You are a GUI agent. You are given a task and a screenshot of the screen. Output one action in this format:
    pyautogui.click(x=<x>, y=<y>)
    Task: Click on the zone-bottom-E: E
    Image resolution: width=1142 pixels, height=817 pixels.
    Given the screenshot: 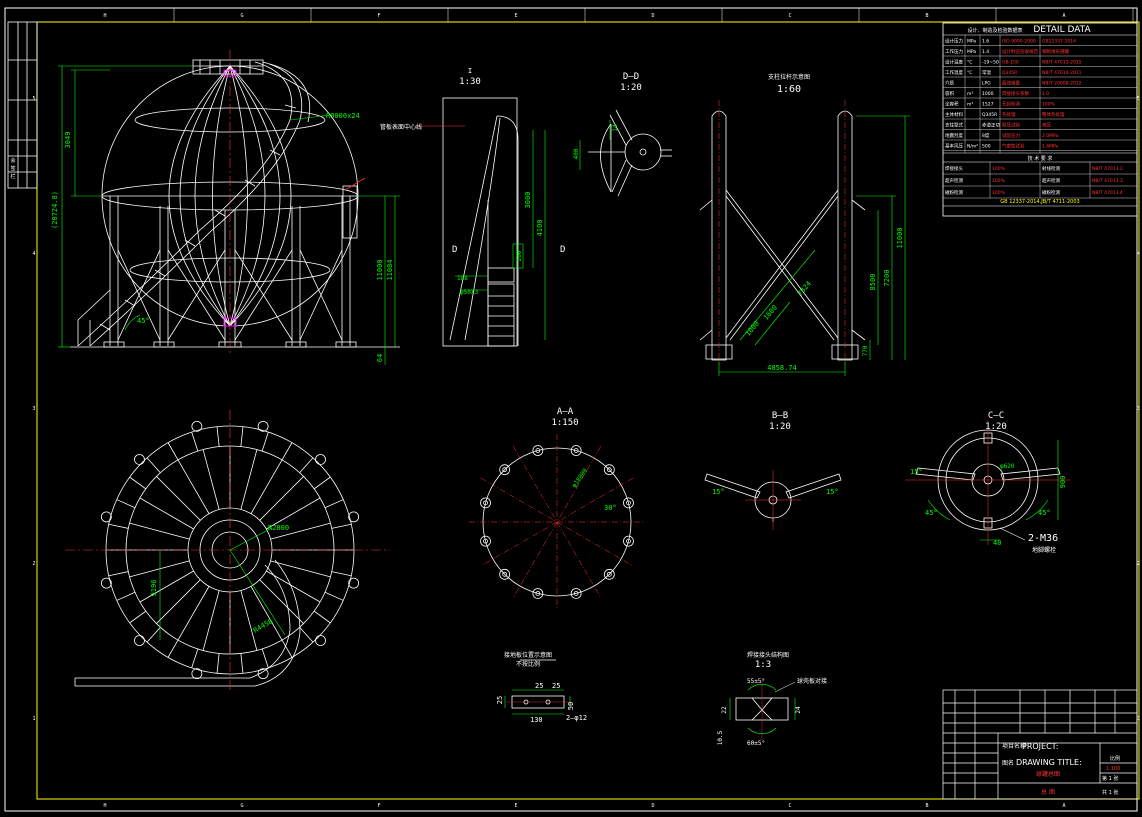 What is the action you would take?
    pyautogui.click(x=515, y=806)
    